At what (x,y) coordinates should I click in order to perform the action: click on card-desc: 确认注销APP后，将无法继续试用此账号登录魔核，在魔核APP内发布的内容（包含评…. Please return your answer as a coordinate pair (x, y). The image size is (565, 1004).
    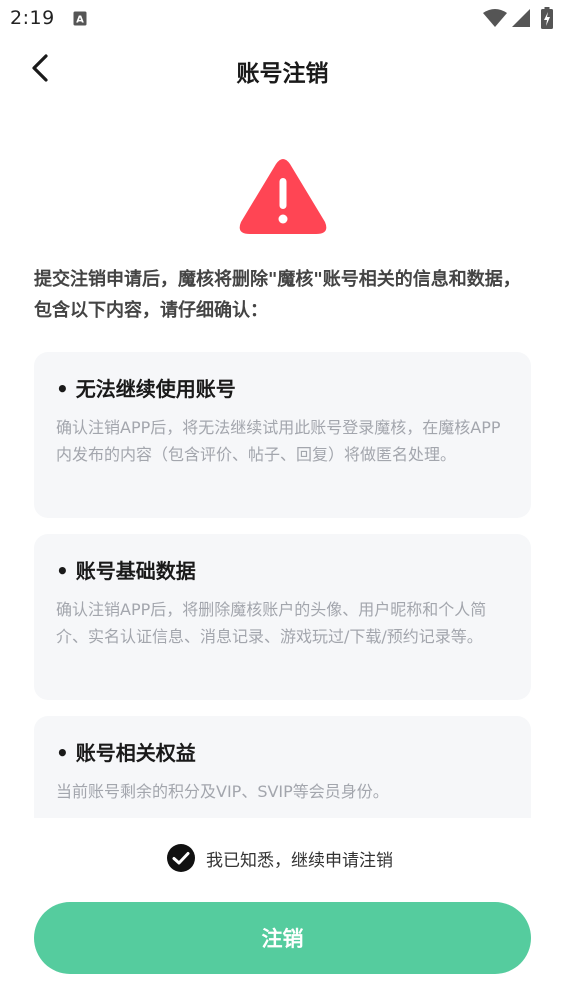
    Looking at the image, I should click on (278, 441).